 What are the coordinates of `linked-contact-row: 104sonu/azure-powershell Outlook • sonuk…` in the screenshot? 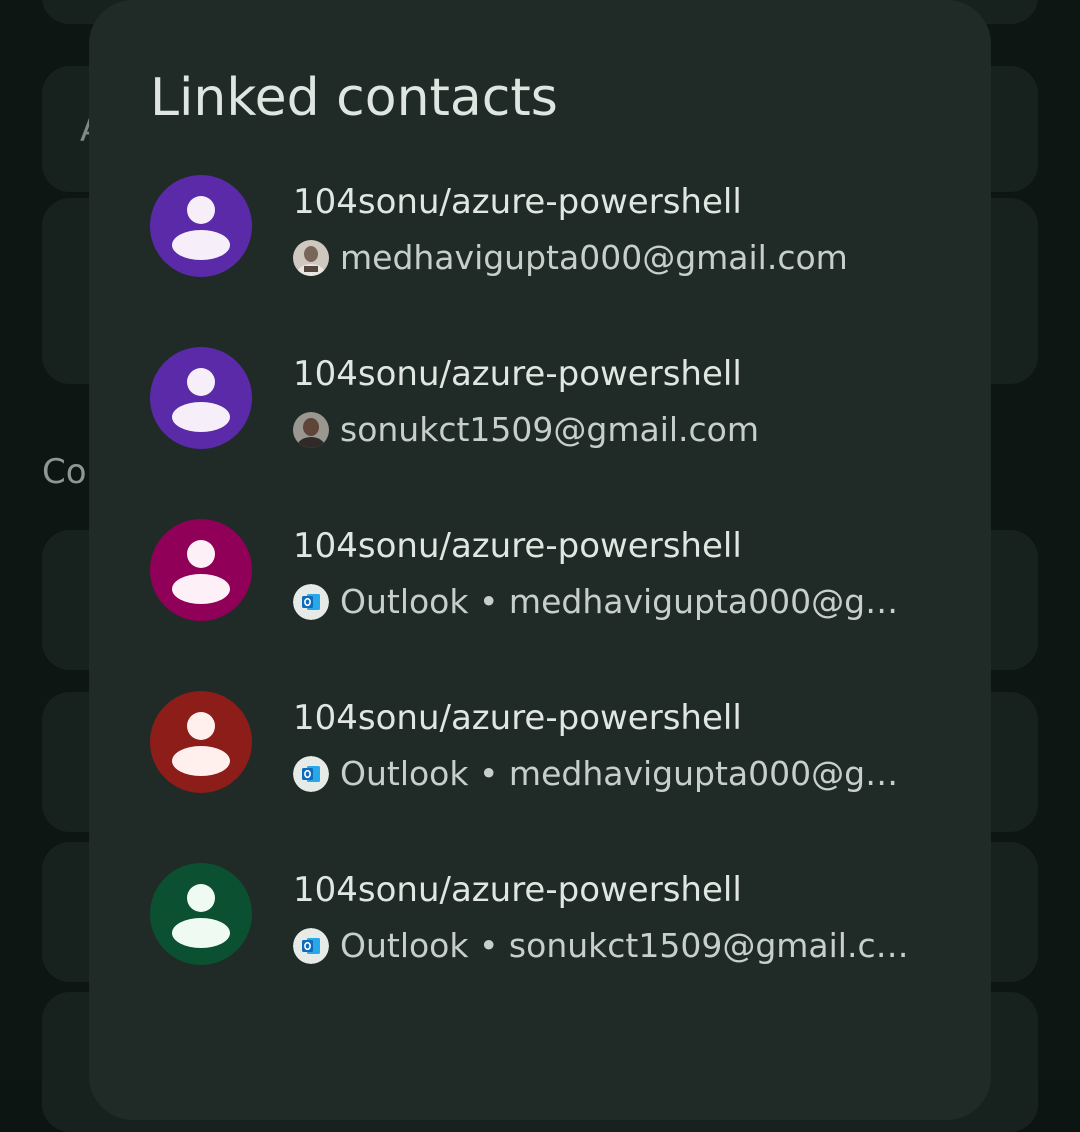 It's located at (540, 944).